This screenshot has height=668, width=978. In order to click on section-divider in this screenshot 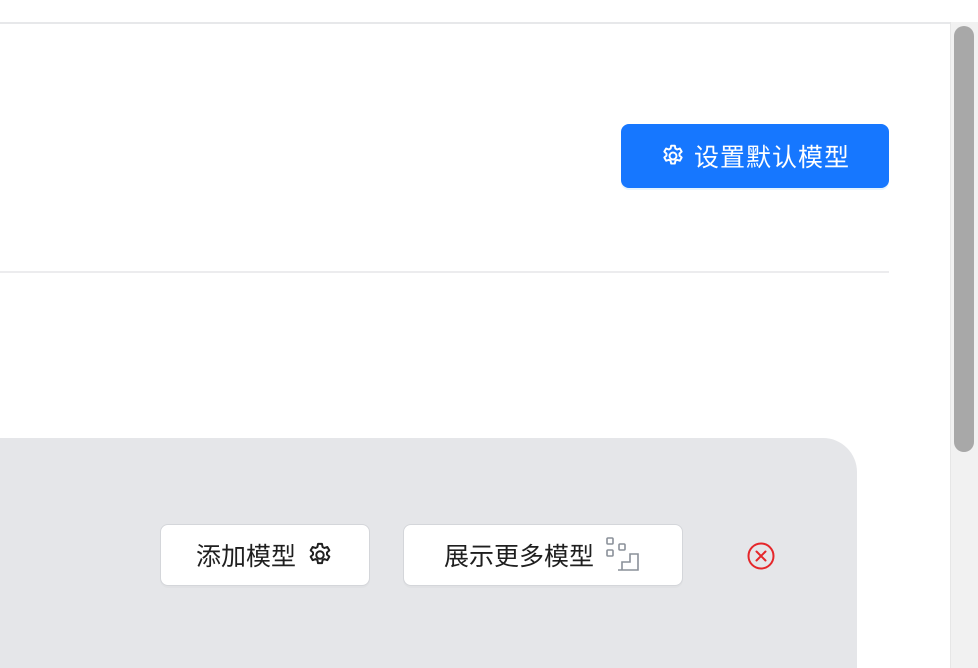, I will do `click(444, 272)`.